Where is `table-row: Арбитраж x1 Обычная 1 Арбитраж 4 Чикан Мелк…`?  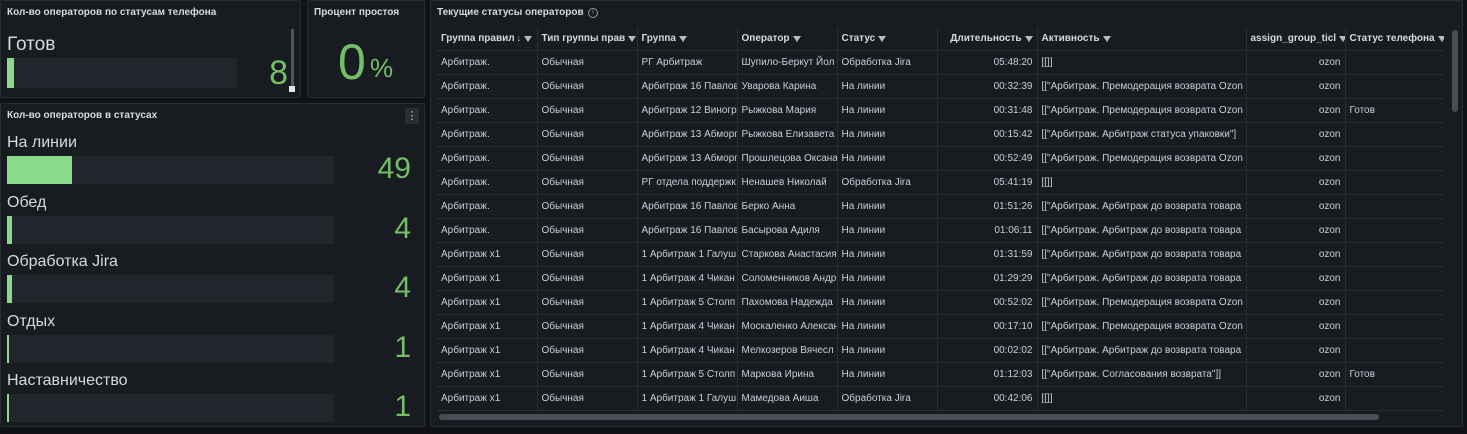 table-row: Арбитраж x1 Обычная 1 Арбитраж 4 Чикан Мелк… is located at coordinates (940, 350).